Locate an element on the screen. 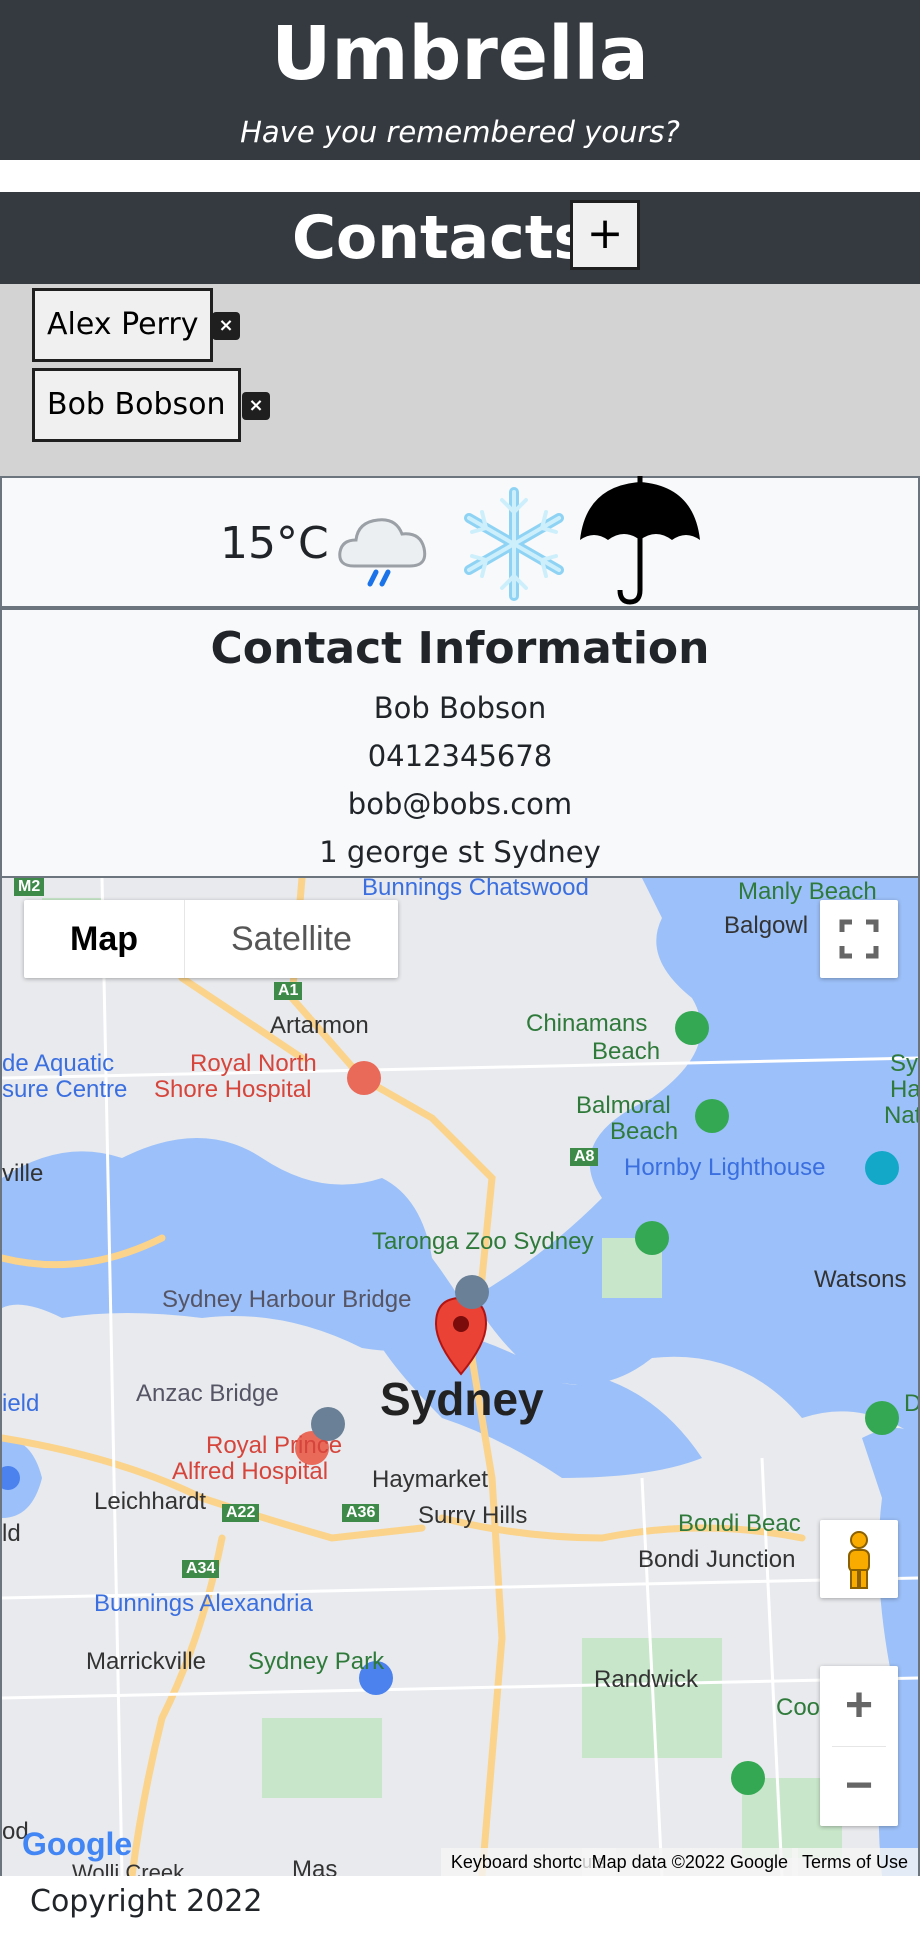 This screenshot has height=1958, width=920. map-type-control: Map Satellite is located at coordinates (211, 939).